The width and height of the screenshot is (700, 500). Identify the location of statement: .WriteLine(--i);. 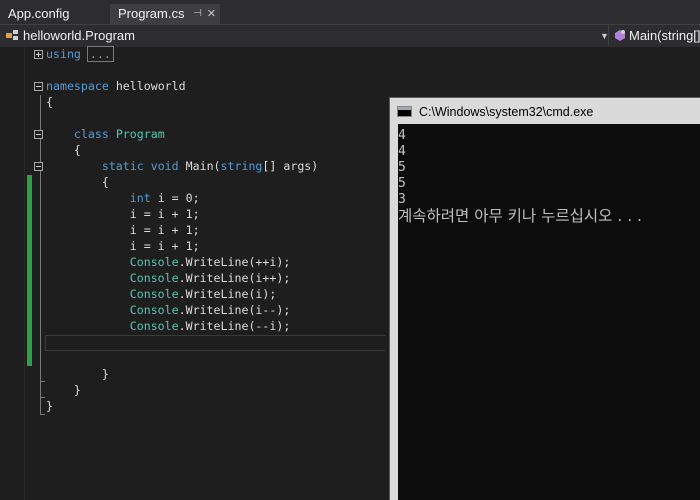
(234, 326).